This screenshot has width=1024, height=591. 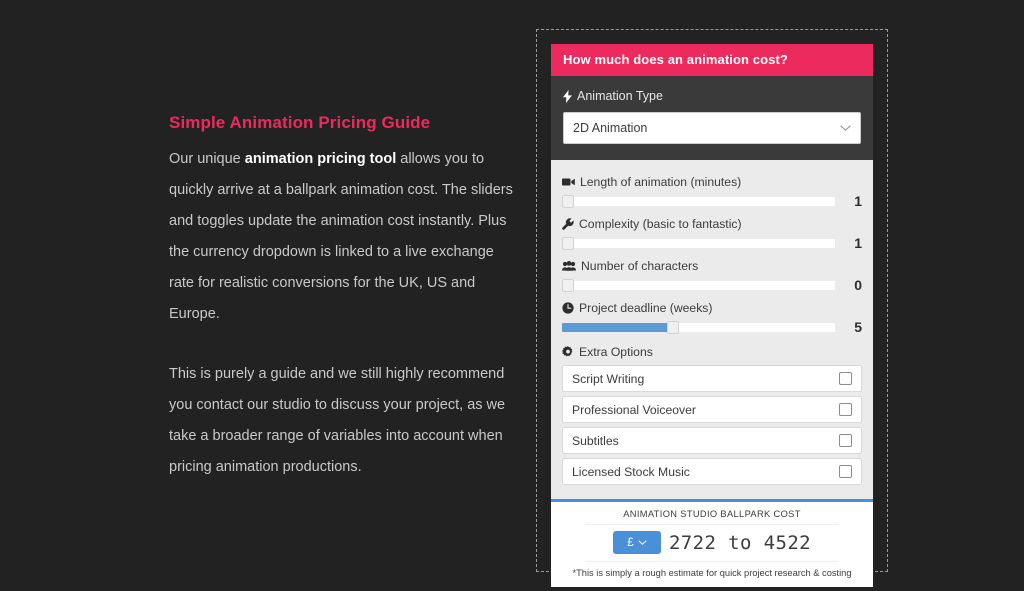 What do you see at coordinates (568, 285) in the screenshot?
I see `slider-thumb-characters` at bounding box center [568, 285].